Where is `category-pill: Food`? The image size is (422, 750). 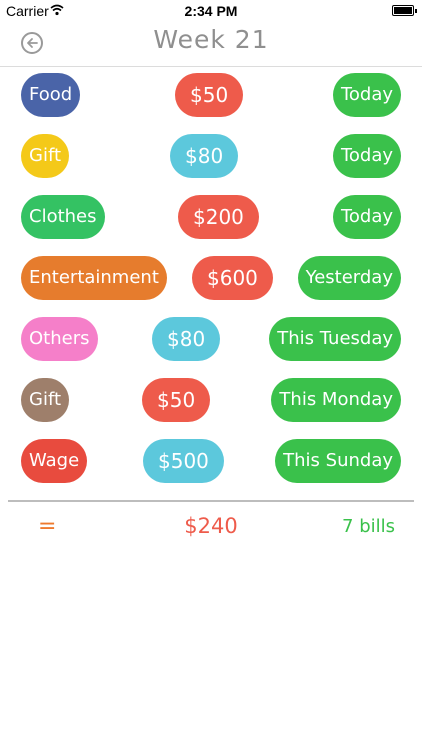 category-pill: Food is located at coordinates (51, 95).